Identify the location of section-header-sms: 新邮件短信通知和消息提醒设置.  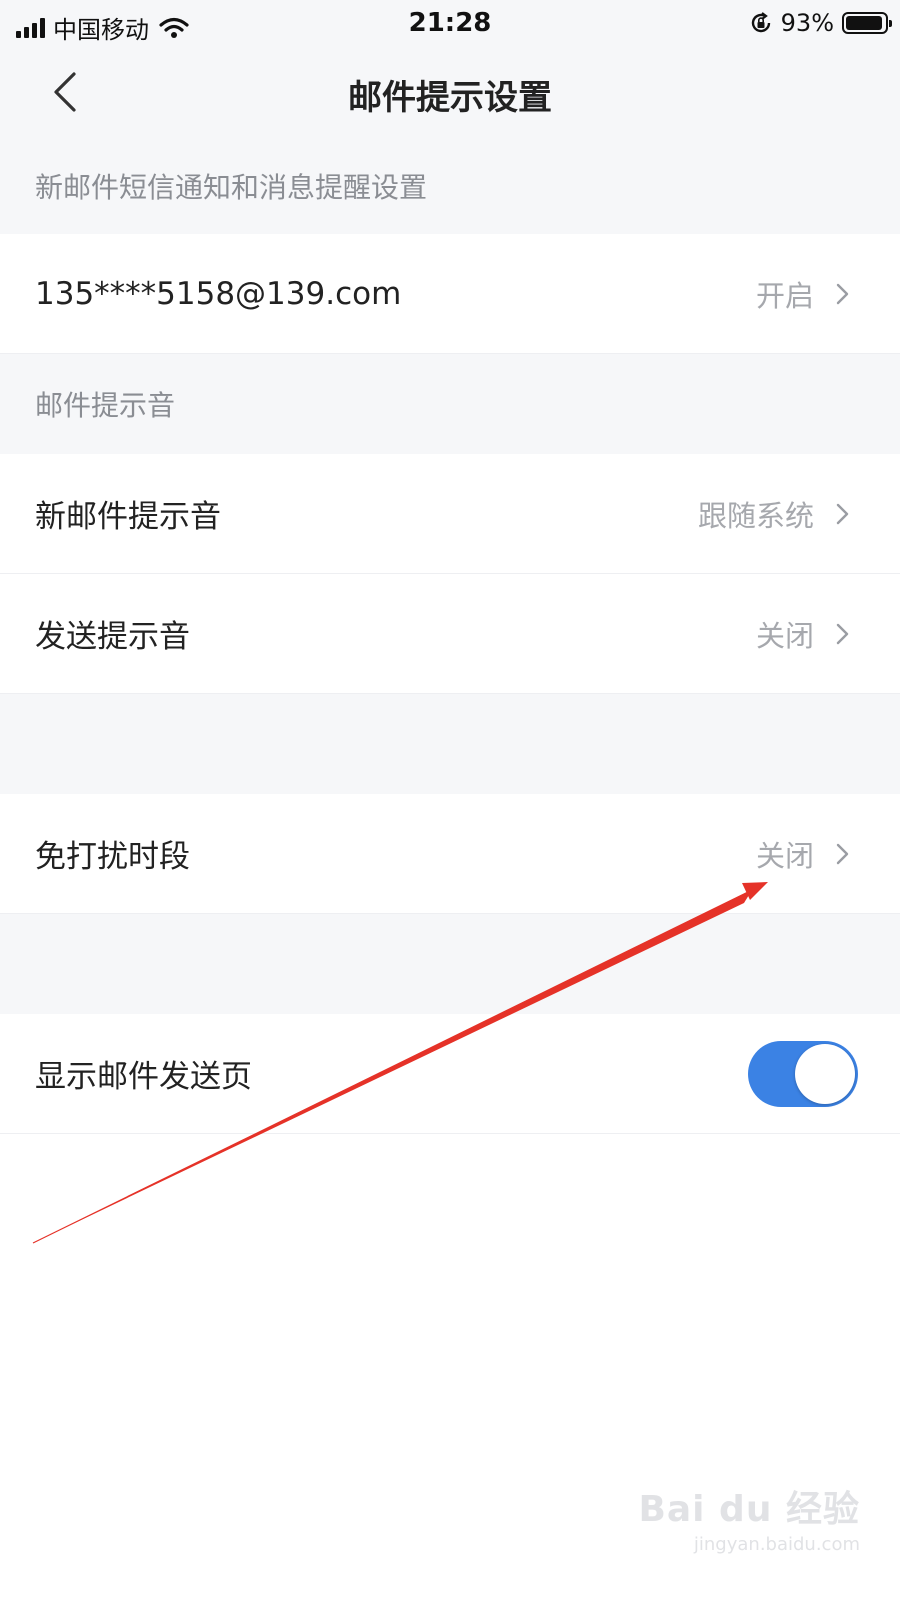
(450, 186).